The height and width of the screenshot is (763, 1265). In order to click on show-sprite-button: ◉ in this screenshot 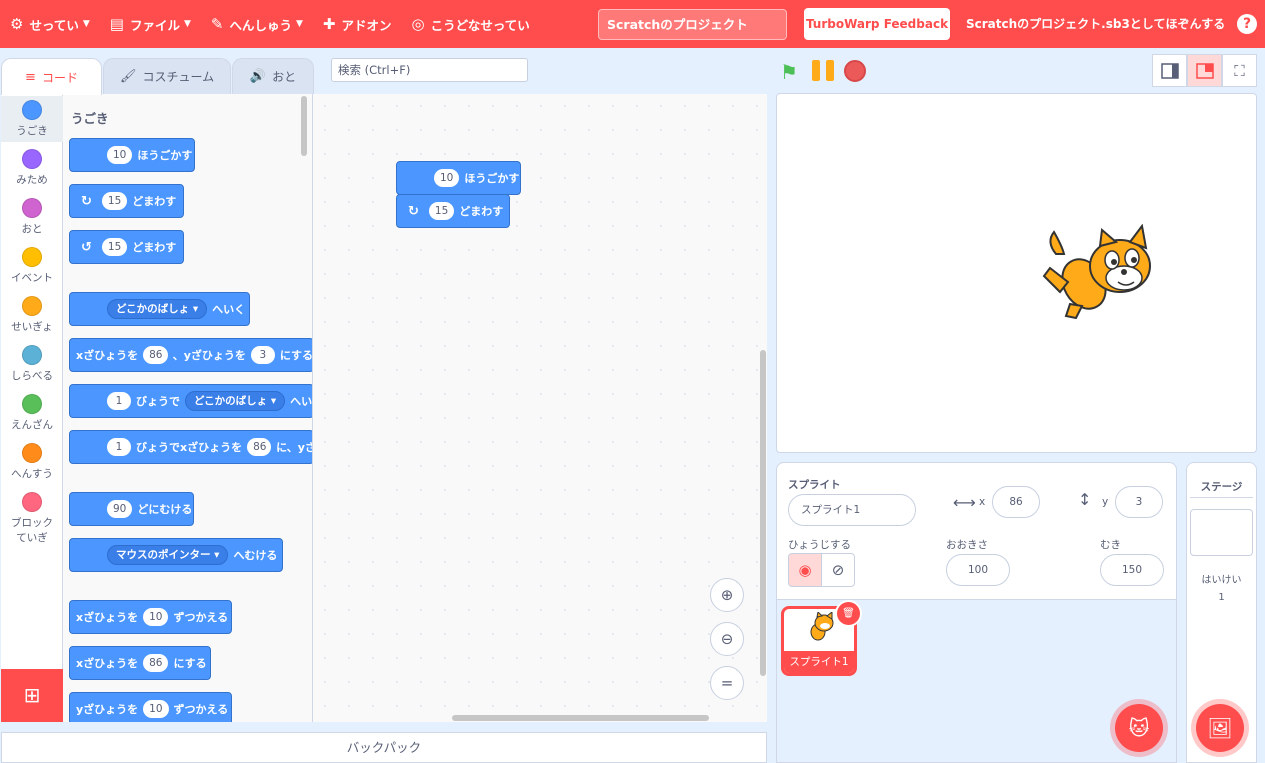, I will do `click(805, 570)`.